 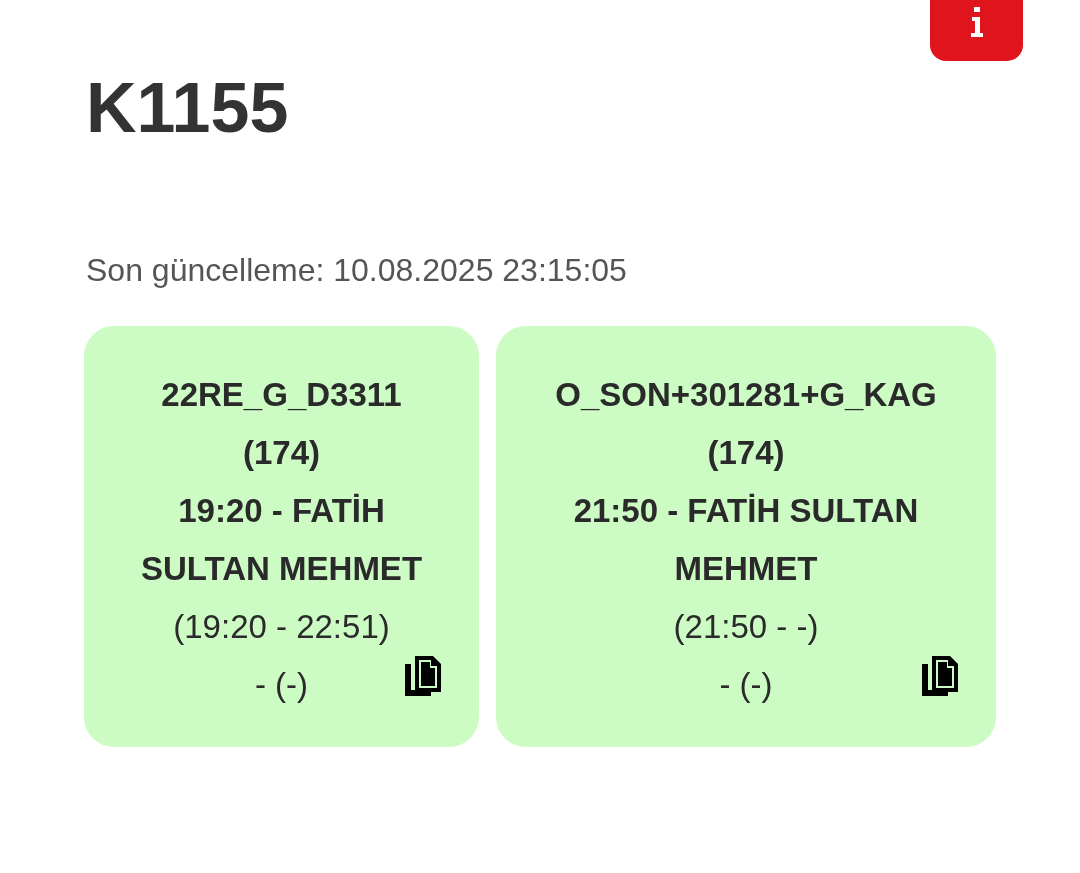 What do you see at coordinates (357, 270) in the screenshot?
I see `last-update-text: Son güncelleme: 10.08.2025 23:15:05` at bounding box center [357, 270].